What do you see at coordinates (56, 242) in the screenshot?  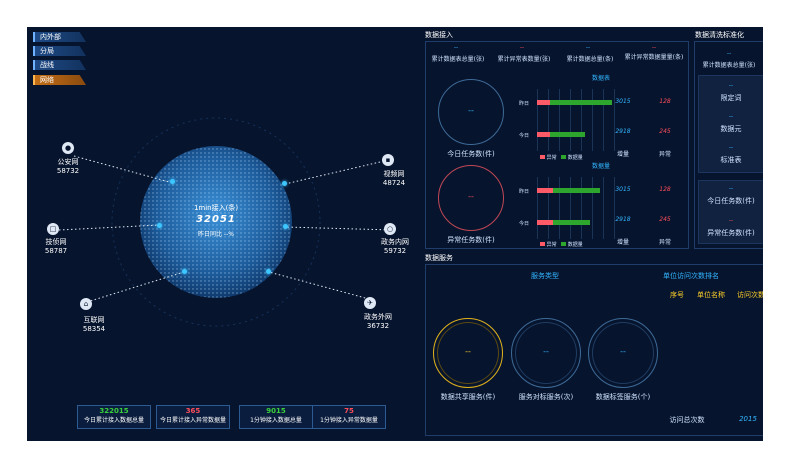 I see `node-name: 技侦网` at bounding box center [56, 242].